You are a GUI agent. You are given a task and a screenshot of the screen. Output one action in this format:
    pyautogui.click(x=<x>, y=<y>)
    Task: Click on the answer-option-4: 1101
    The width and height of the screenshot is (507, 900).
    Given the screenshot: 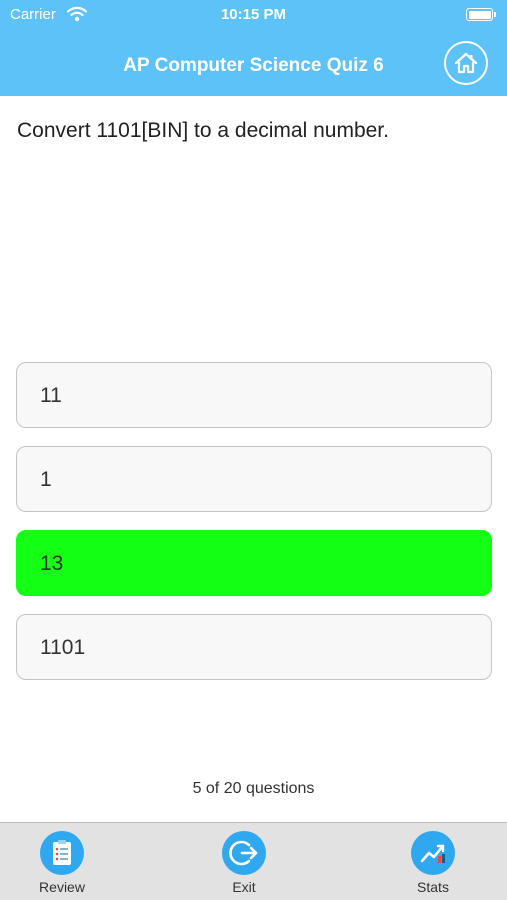 What is the action you would take?
    pyautogui.click(x=254, y=647)
    